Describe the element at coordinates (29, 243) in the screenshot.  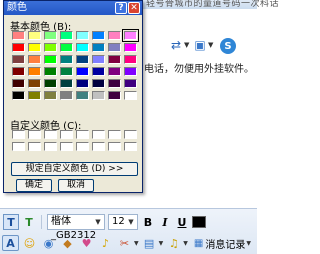
I see `emoticon-icon: ☺` at that location.